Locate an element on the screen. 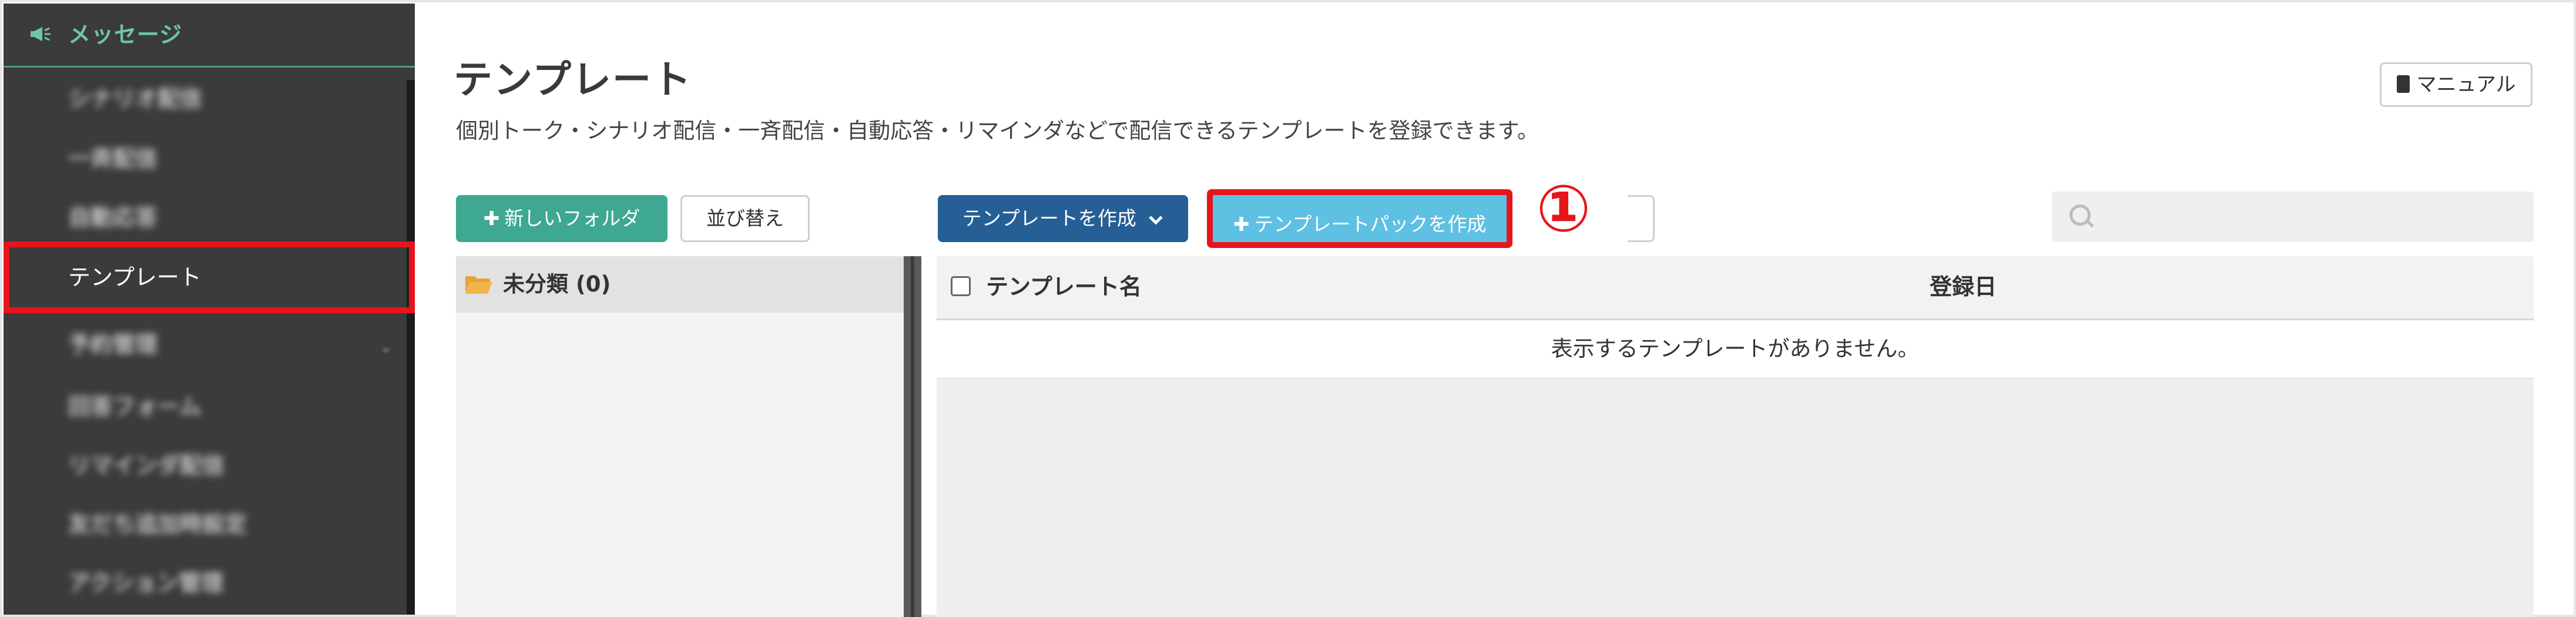 This screenshot has height=617, width=2576. new-folder-label: 新しいフォルダ is located at coordinates (572, 218).